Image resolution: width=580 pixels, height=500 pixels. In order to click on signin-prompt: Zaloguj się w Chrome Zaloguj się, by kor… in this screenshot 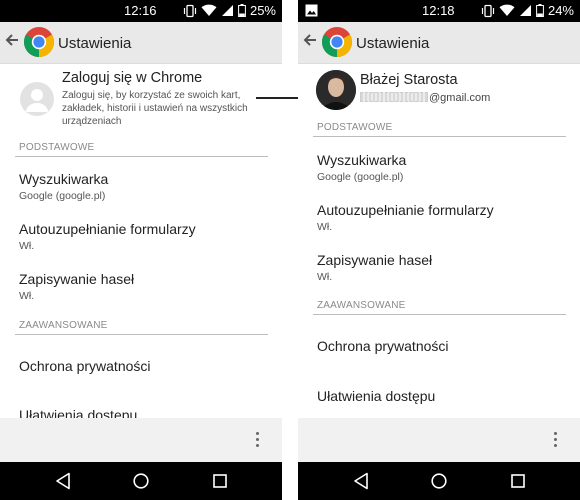, I will do `click(141, 99)`.